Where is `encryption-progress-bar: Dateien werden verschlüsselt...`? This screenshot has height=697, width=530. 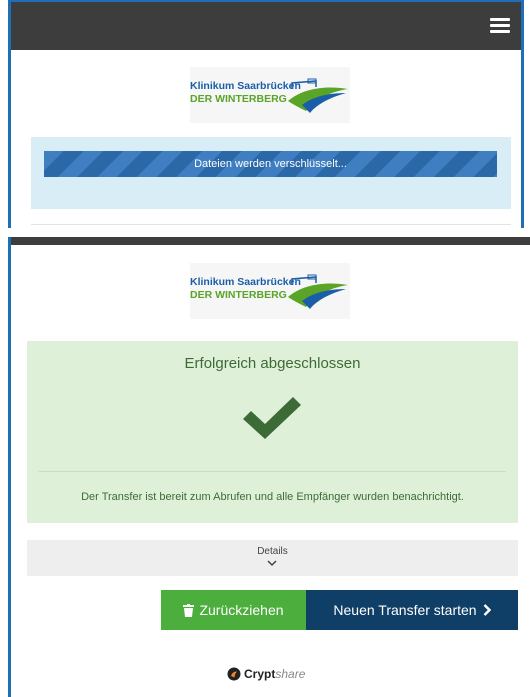 encryption-progress-bar: Dateien werden verschlüsselt... is located at coordinates (270, 164).